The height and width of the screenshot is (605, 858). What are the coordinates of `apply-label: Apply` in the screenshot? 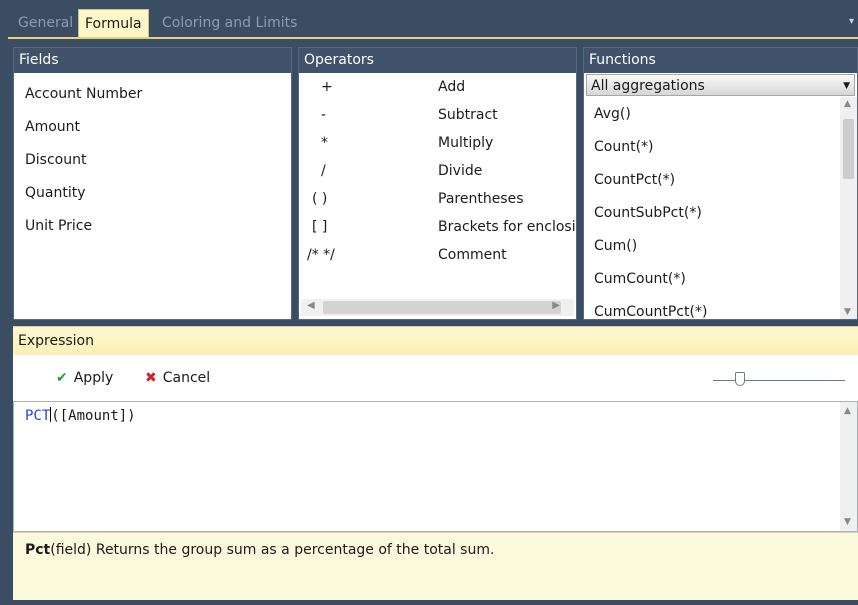 It's located at (93, 378).